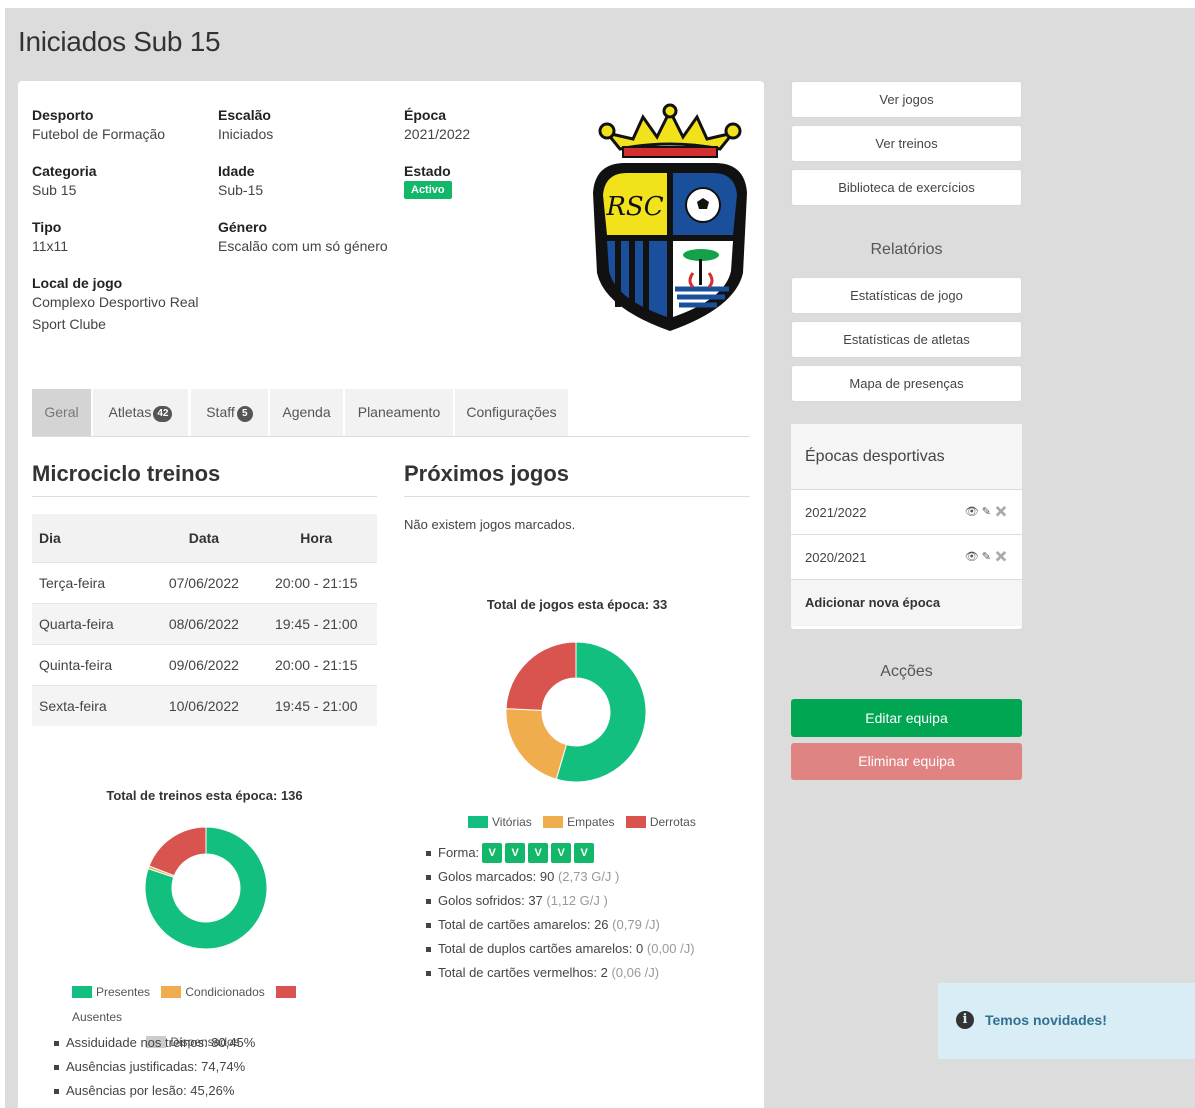  Describe the element at coordinates (965, 1020) in the screenshot. I see `info-icon: i` at that location.